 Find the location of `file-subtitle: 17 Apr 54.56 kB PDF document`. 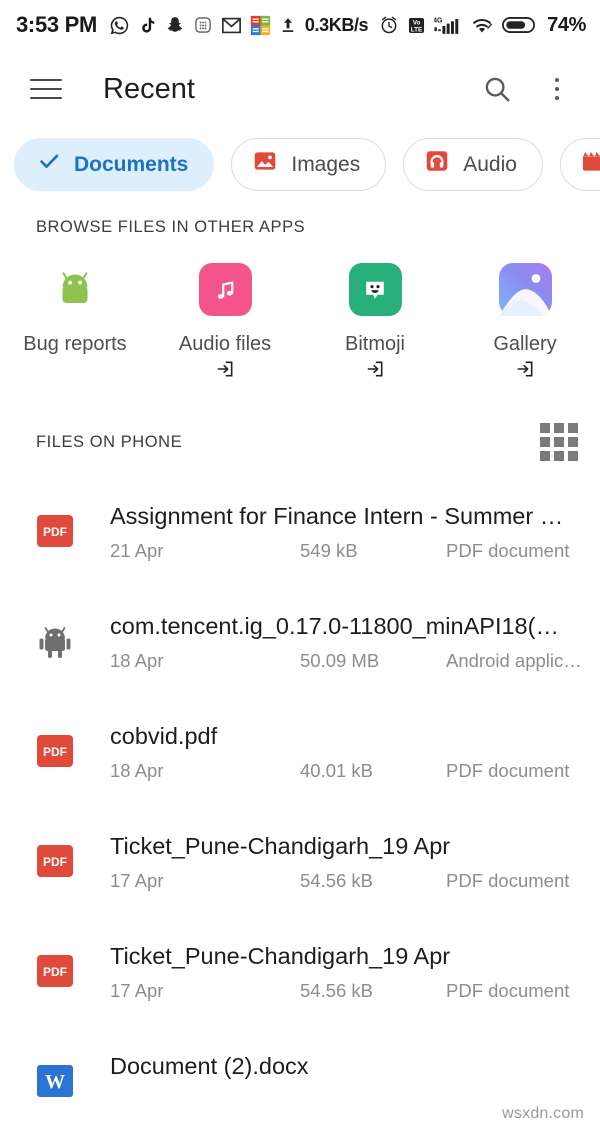

file-subtitle: 17 Apr 54.56 kB PDF document is located at coordinates (346, 991).